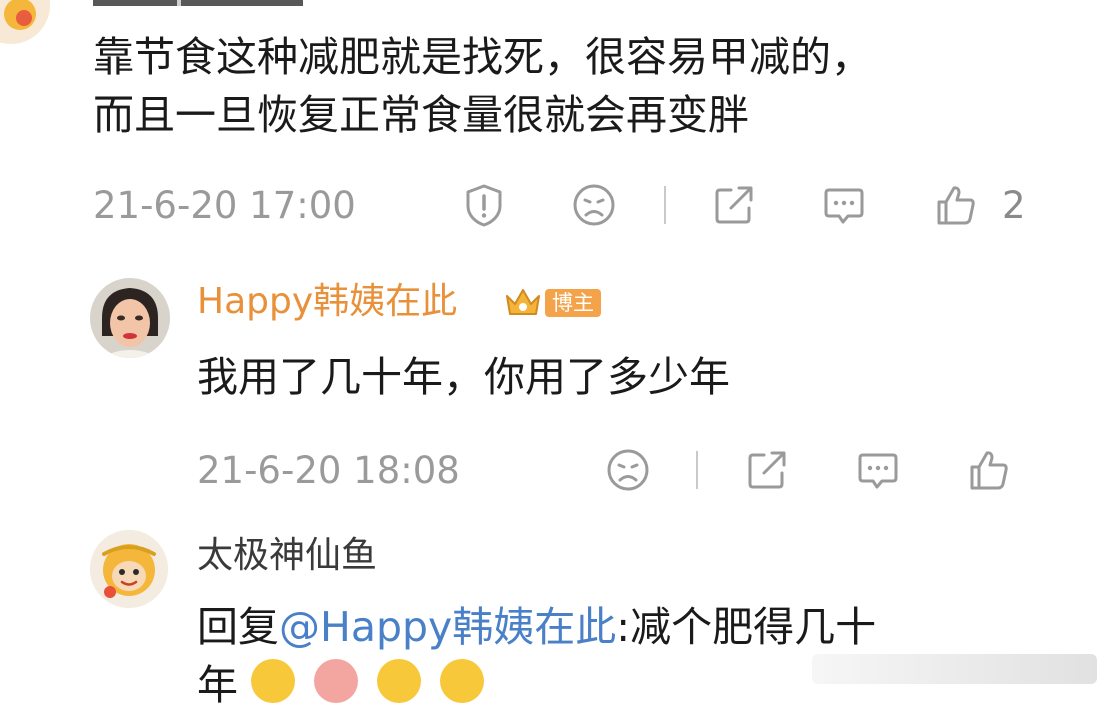 This screenshot has width=1105, height=714. Describe the element at coordinates (523, 302) in the screenshot. I see `crown-icon` at that location.